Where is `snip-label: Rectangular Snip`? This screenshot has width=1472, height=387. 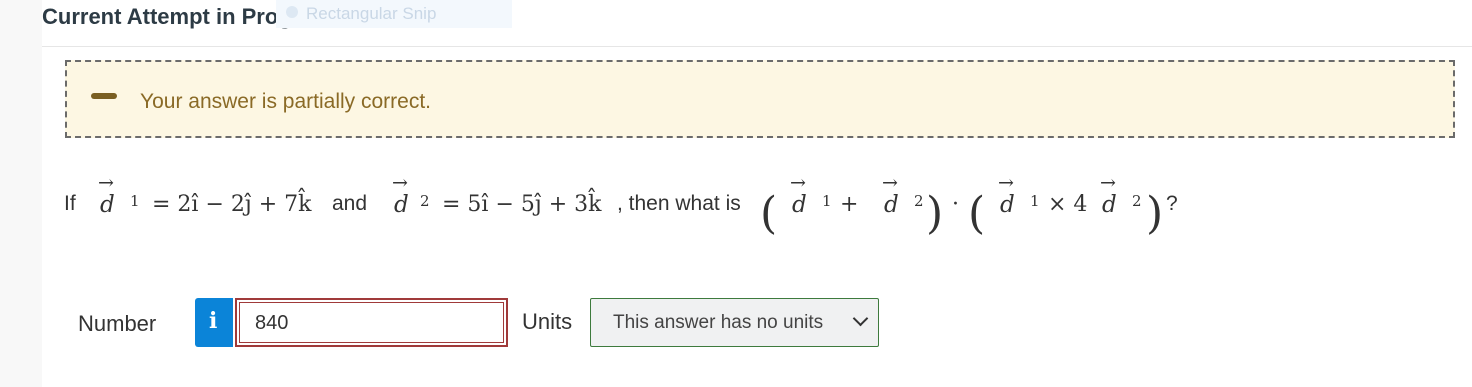 snip-label: Rectangular Snip is located at coordinates (371, 13).